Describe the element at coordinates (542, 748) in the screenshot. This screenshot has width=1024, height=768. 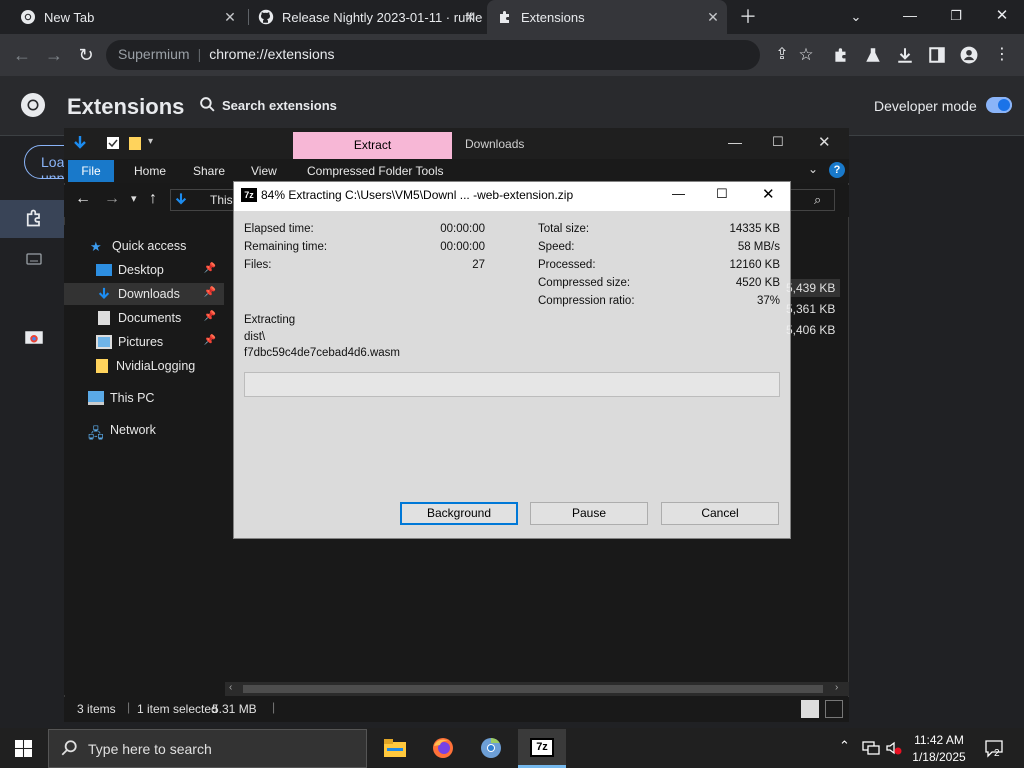
I see `taskbar-7zip: 7z` at that location.